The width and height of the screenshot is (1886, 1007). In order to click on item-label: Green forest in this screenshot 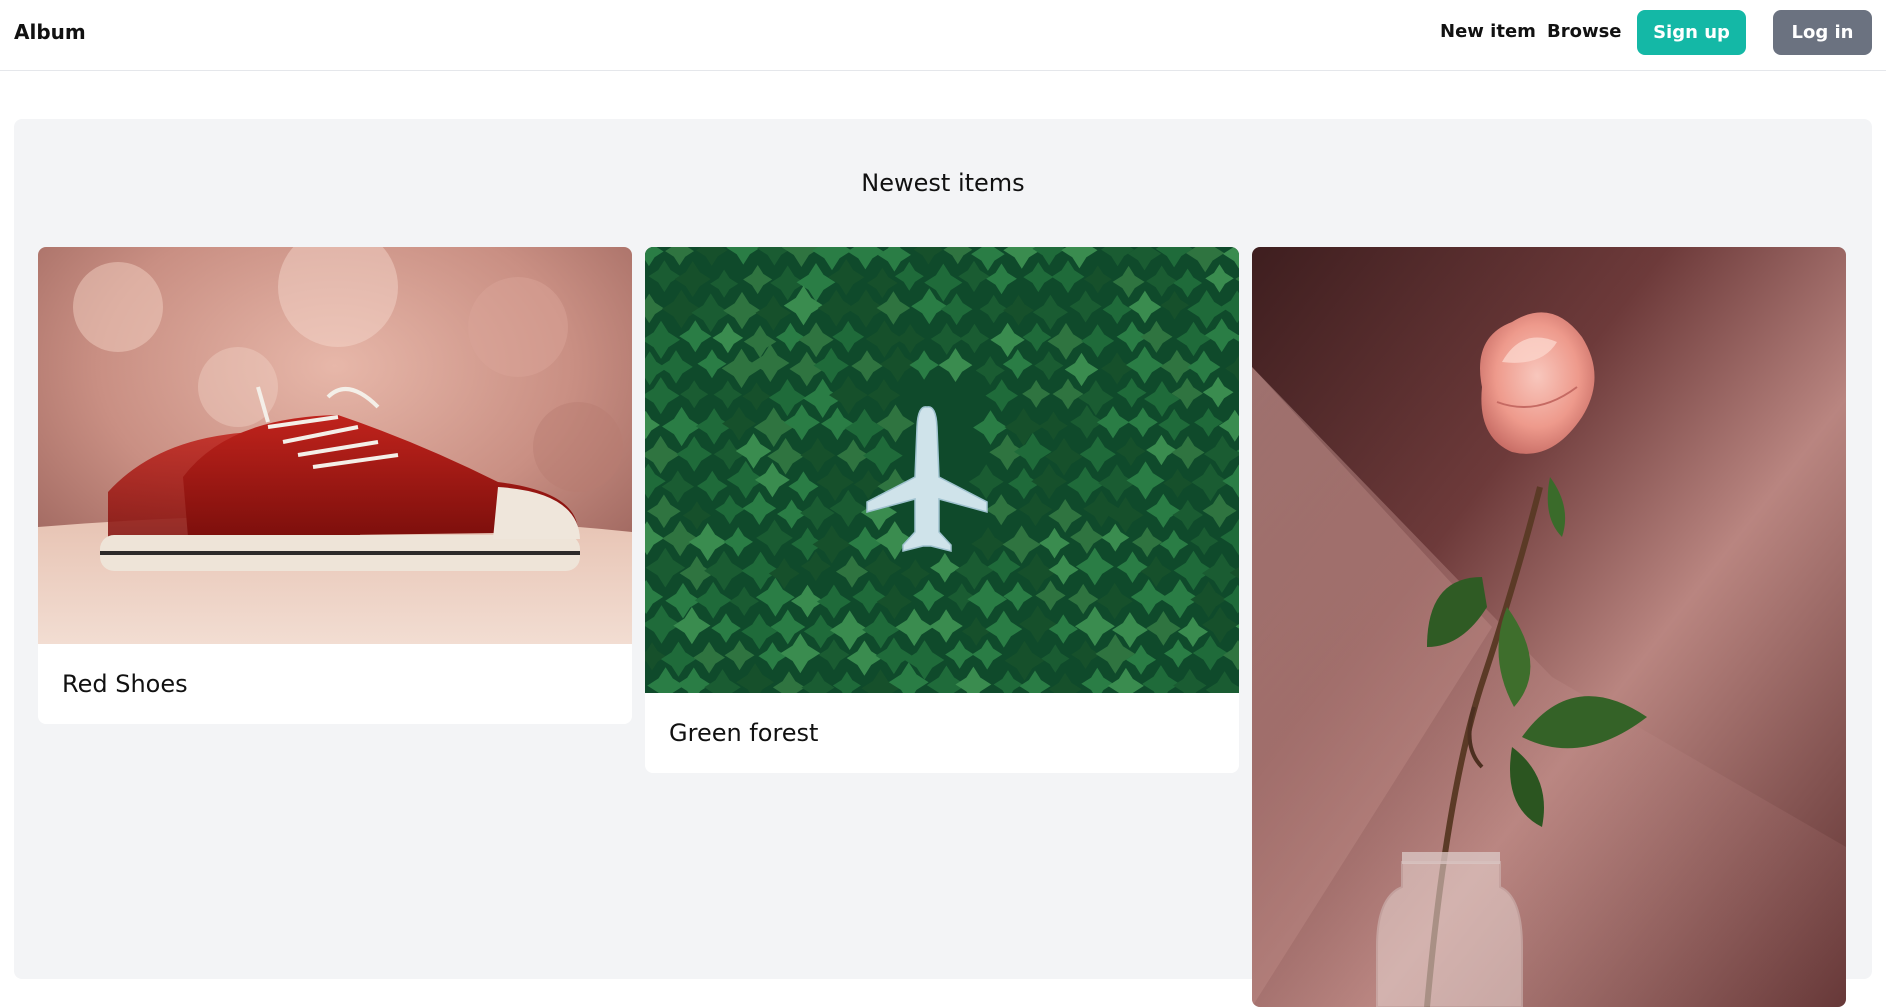, I will do `click(744, 733)`.